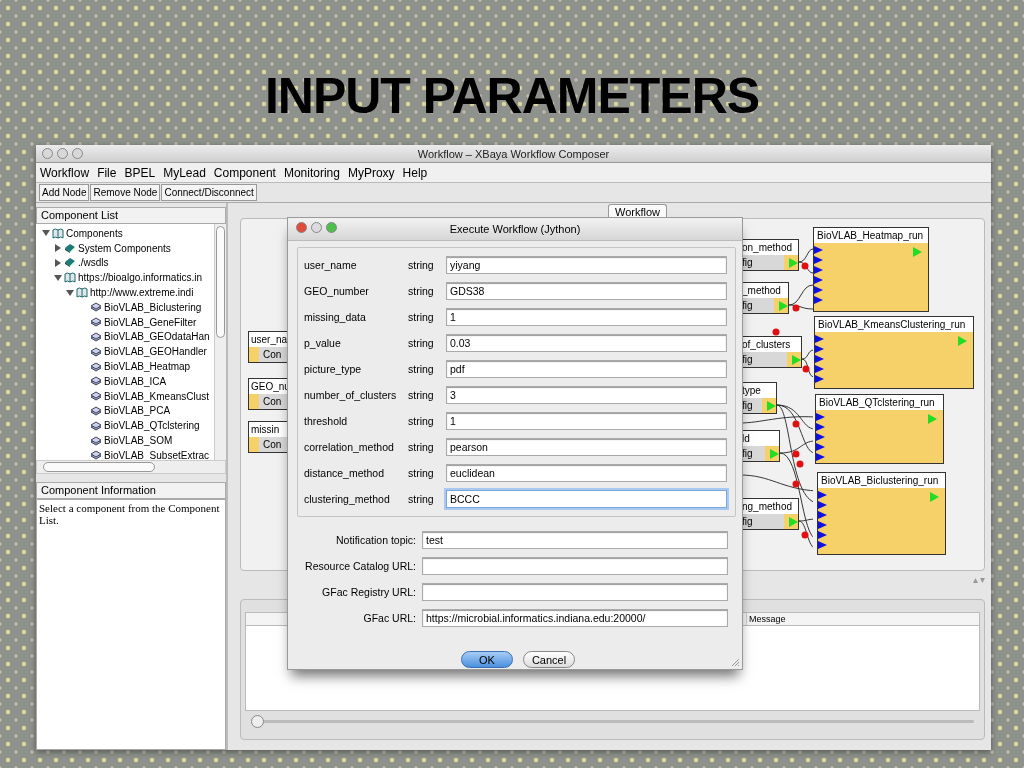  I want to click on tree-item: BioVLAB_KmeansClust, so click(157, 396).